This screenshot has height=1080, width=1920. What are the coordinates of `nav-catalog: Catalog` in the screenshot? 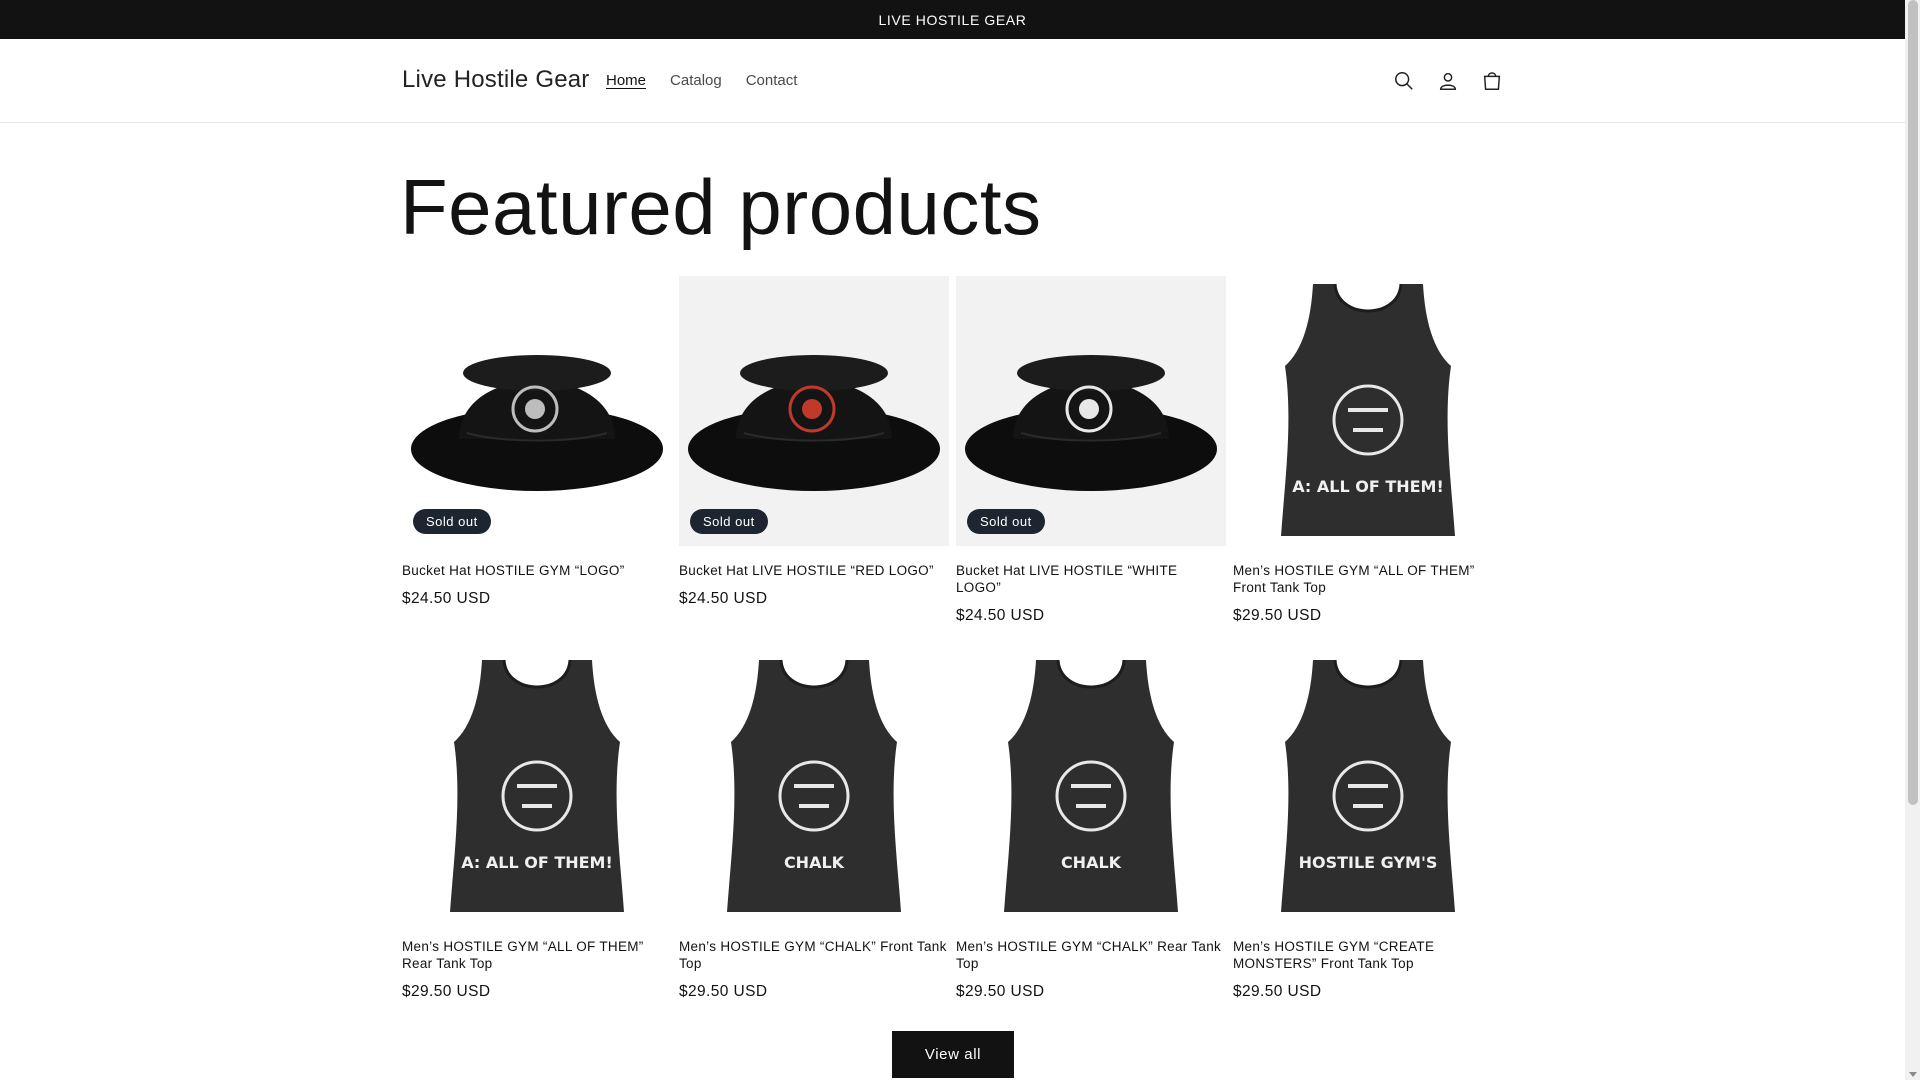 It's located at (696, 80).